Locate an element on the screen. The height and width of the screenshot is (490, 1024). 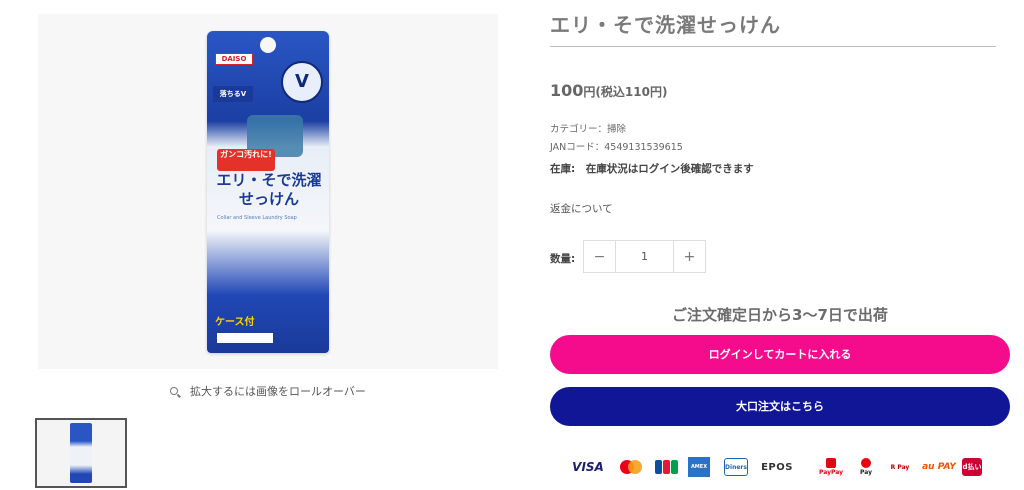
thumbnail-image is located at coordinates (81, 453).